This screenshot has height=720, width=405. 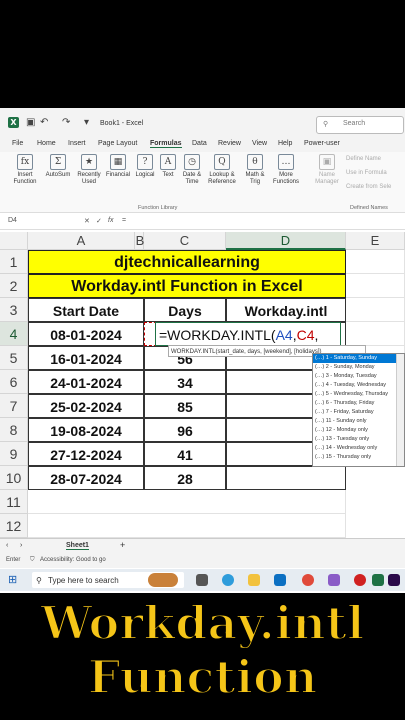 What do you see at coordinates (358, 457) in the screenshot?
I see `dropdown-option: (…) 15 - Thursday only` at bounding box center [358, 457].